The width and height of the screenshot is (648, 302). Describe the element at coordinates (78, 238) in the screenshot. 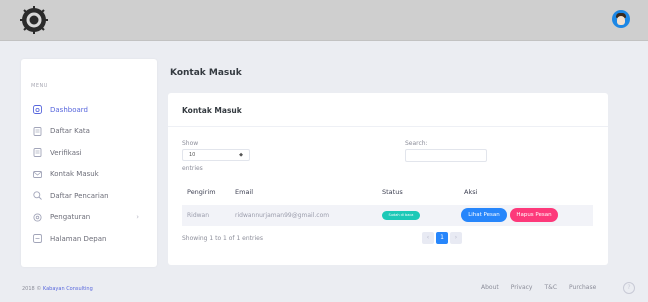

I see `sidebar-item-label: Halaman Depan` at that location.